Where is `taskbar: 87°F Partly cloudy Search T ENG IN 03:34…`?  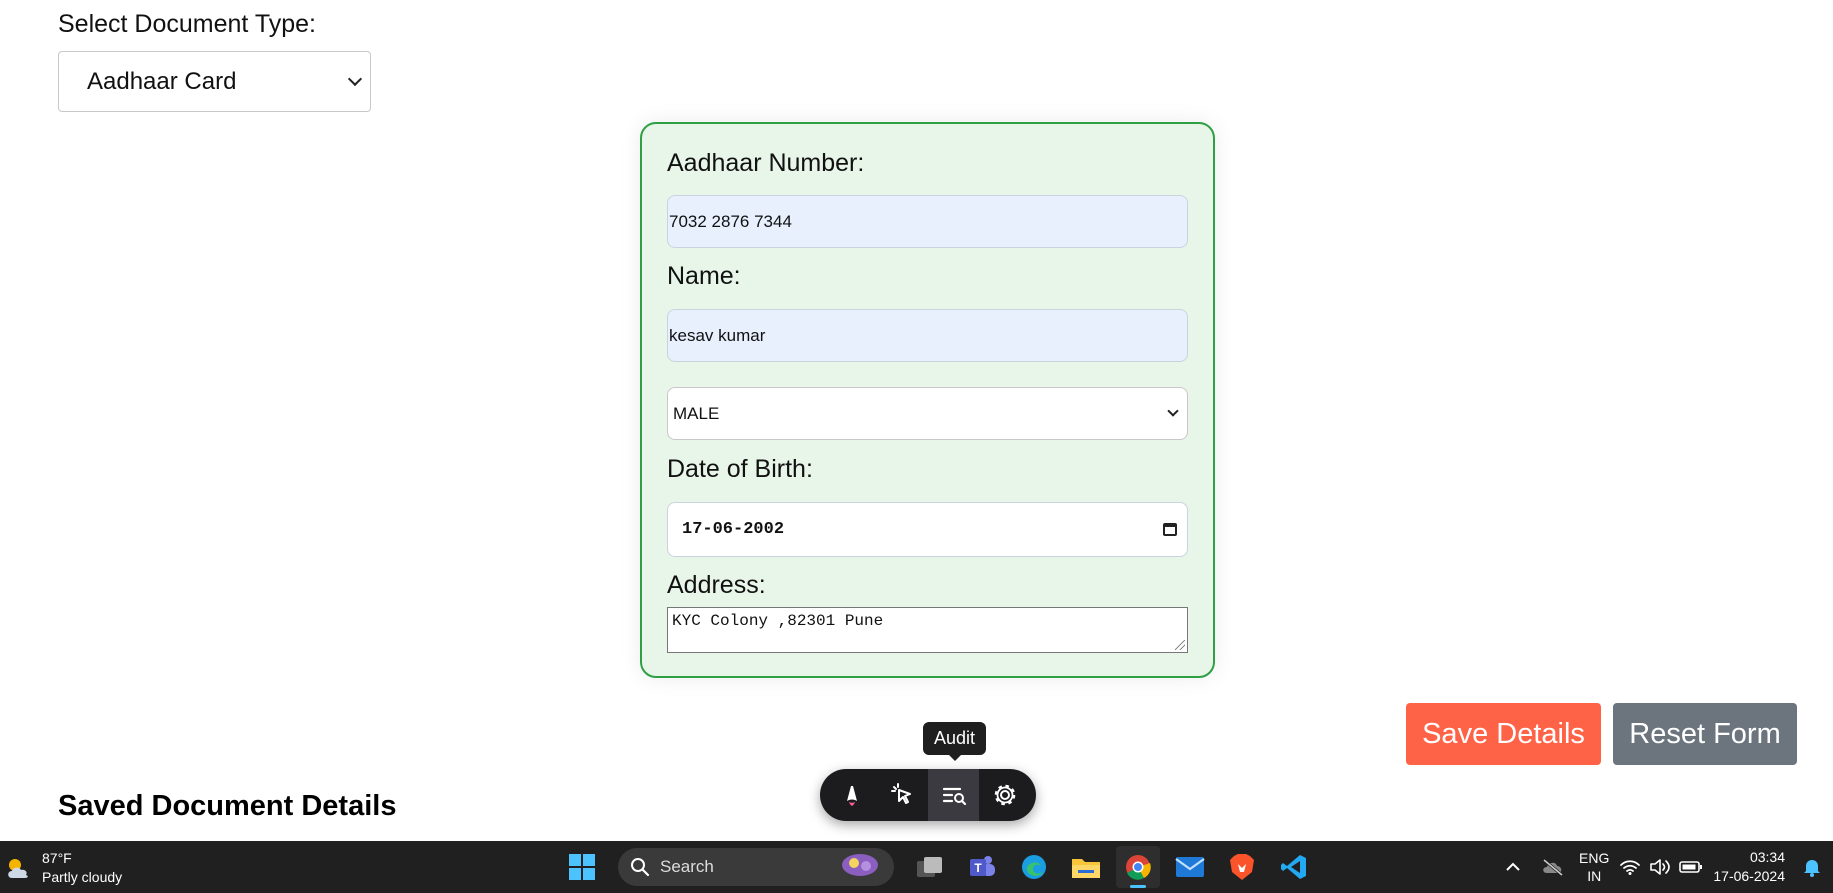 taskbar: 87°F Partly cloudy Search T ENG IN 03:34… is located at coordinates (916, 867).